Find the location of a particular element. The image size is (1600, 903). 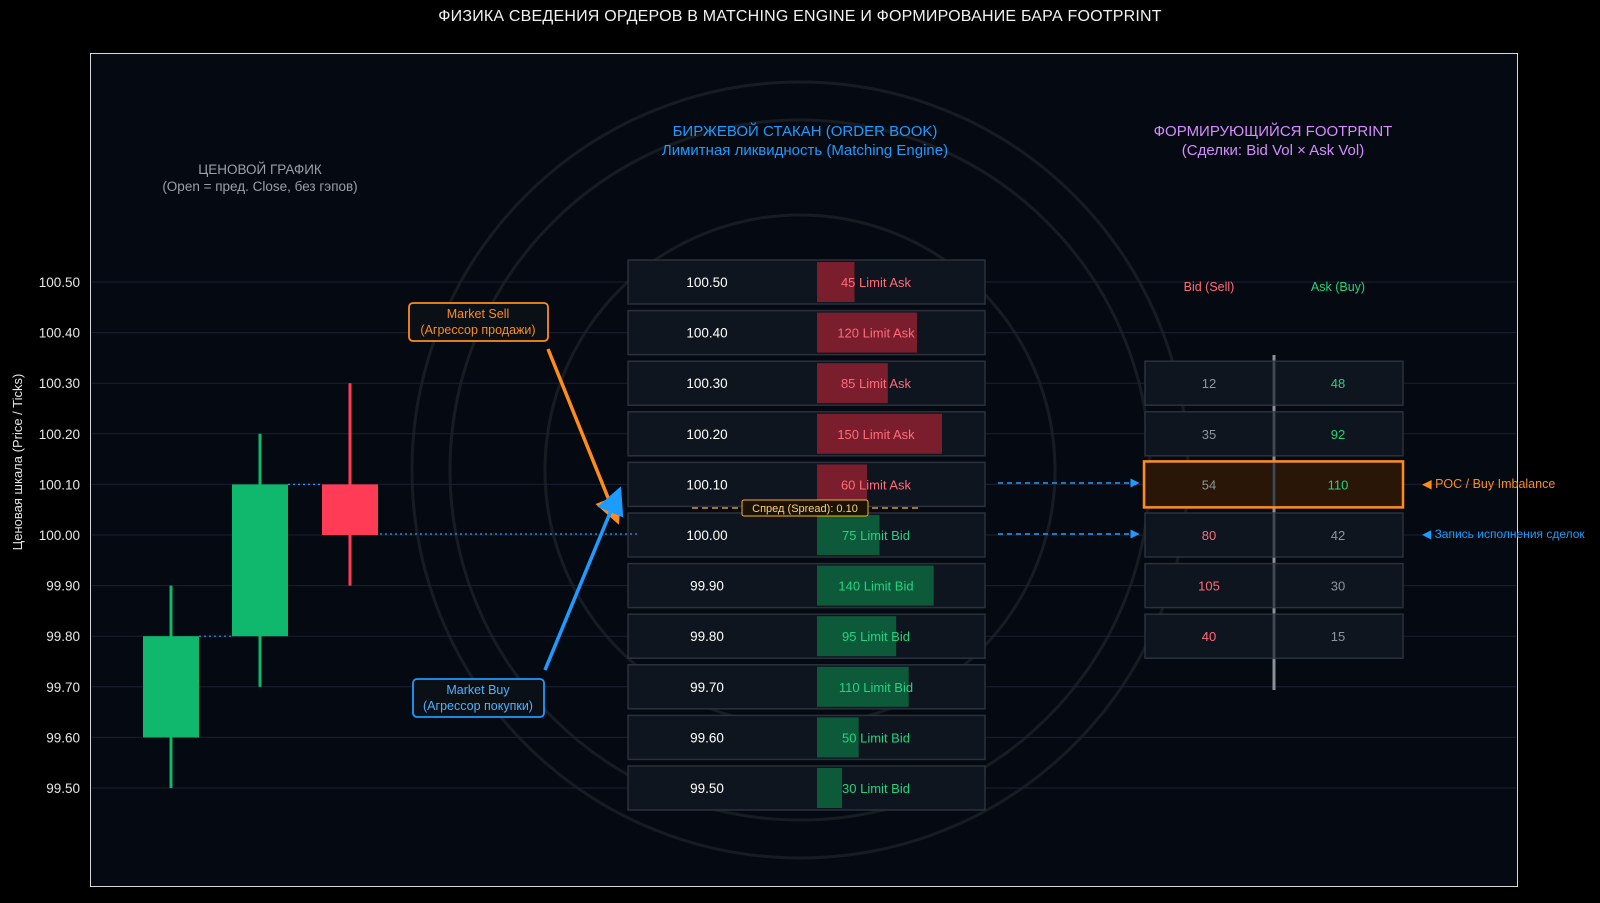

order-book-price: 100.20 is located at coordinates (706, 434).